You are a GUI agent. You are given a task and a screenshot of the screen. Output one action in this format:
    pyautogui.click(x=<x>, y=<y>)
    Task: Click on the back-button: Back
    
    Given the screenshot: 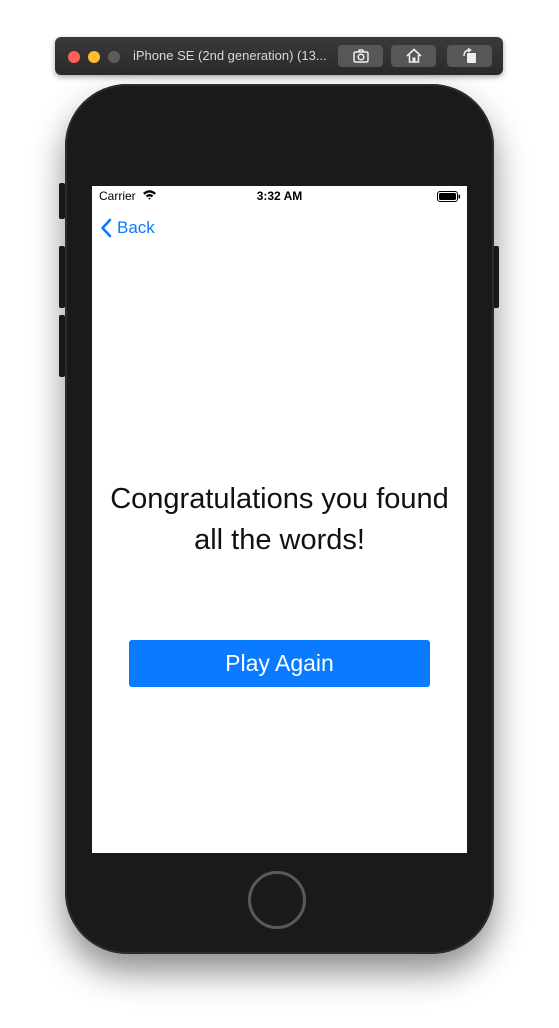 What is the action you would take?
    pyautogui.click(x=127, y=228)
    